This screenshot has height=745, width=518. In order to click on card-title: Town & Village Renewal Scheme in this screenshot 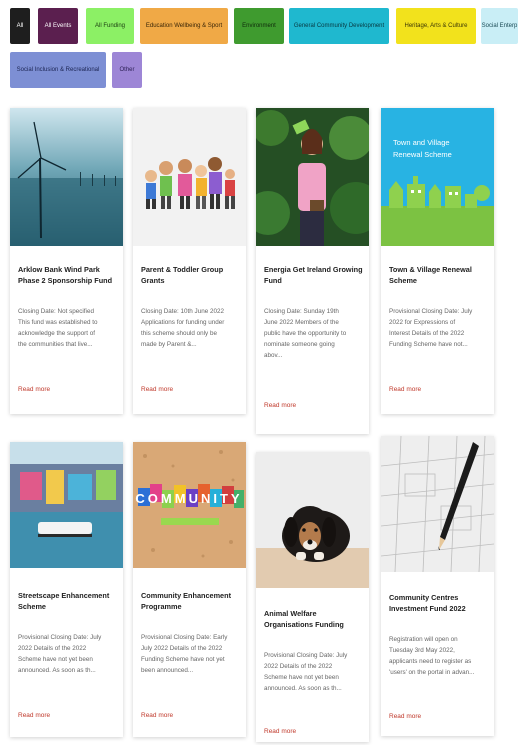, I will do `click(438, 275)`.